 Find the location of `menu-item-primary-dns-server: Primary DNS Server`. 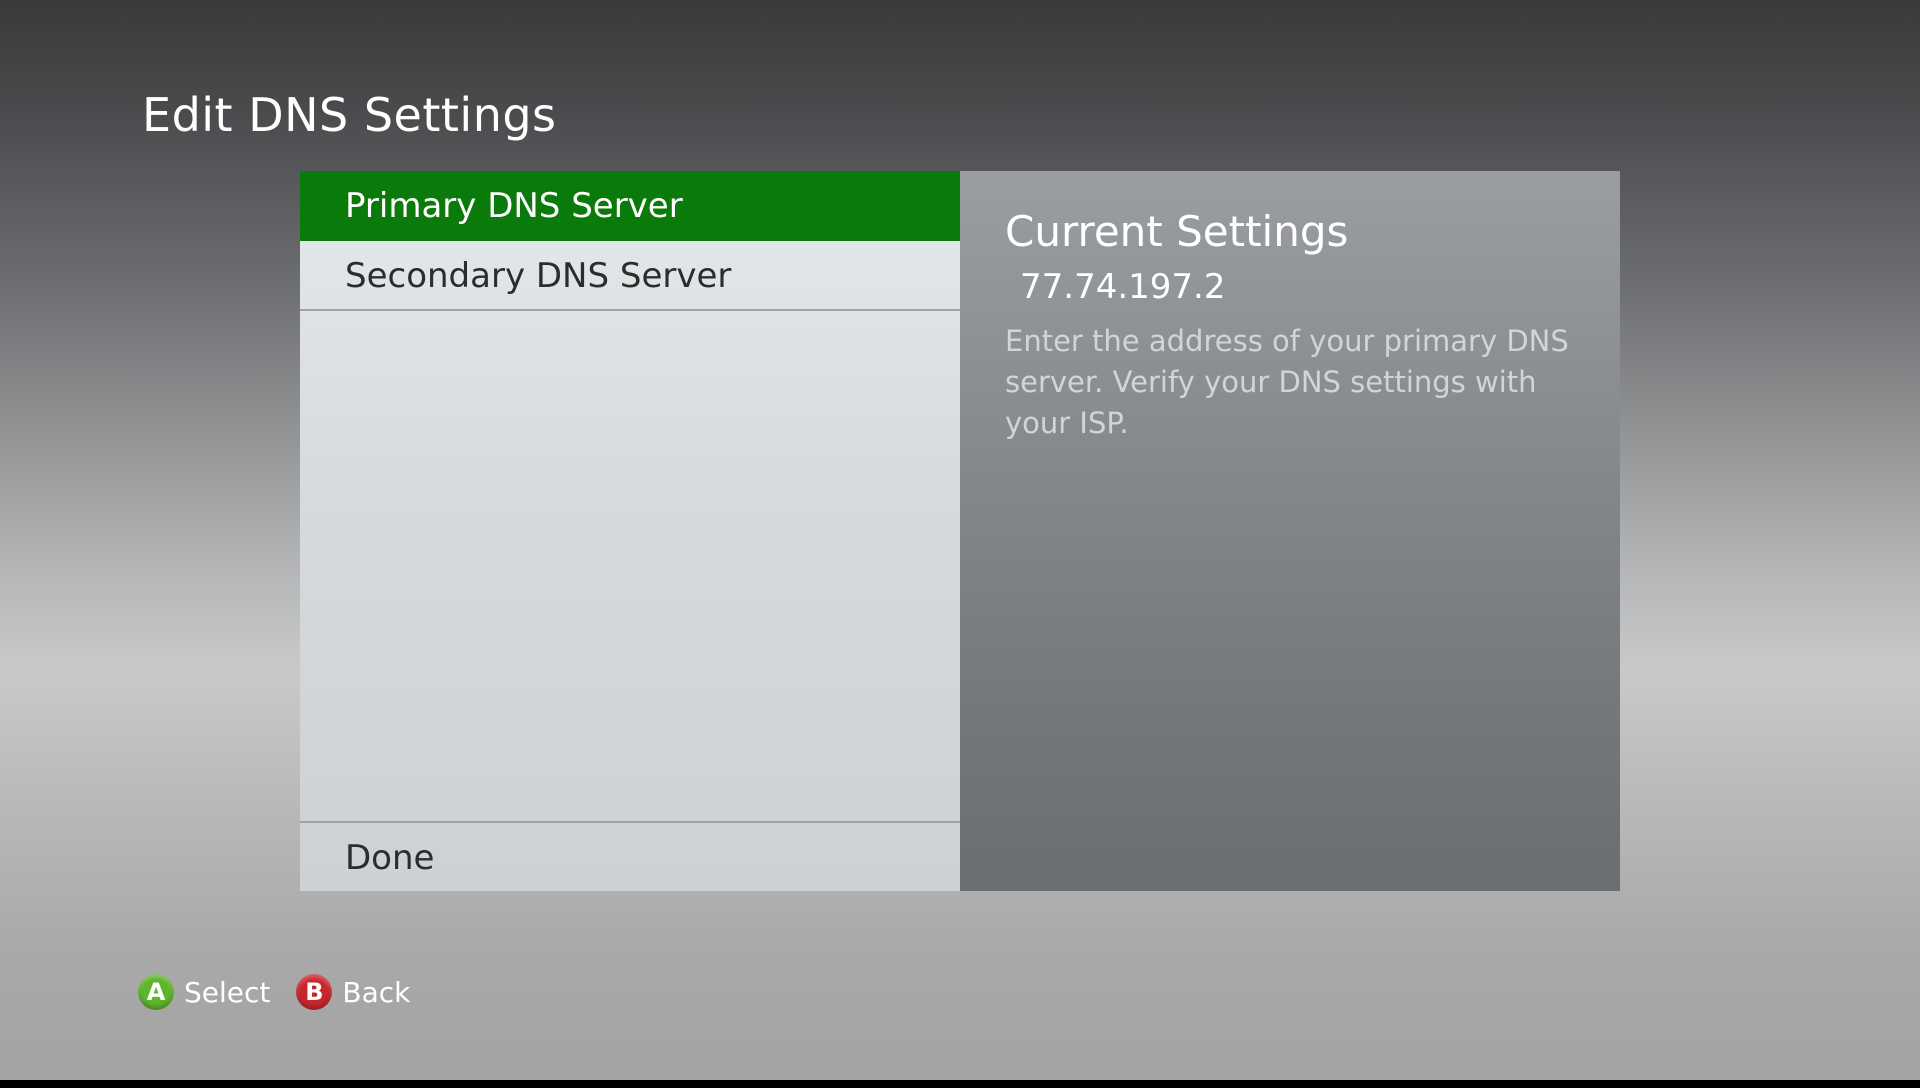

menu-item-primary-dns-server: Primary DNS Server is located at coordinates (630, 206).